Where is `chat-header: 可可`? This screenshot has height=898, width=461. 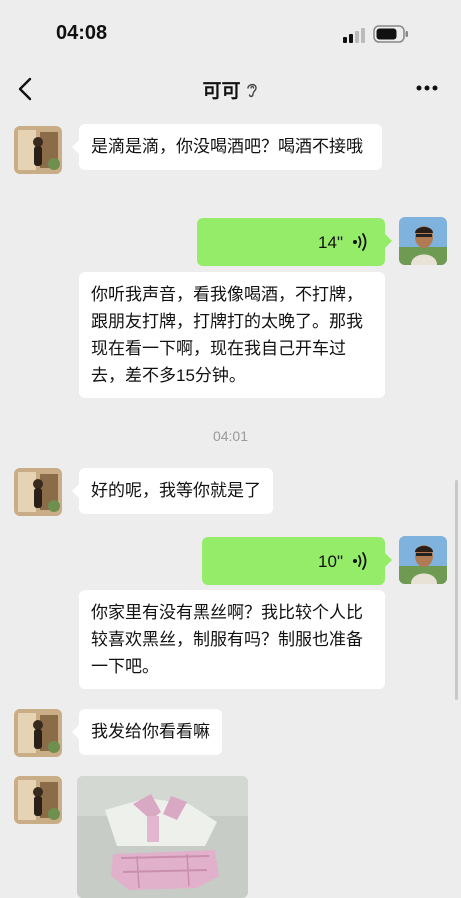
chat-header: 可可 is located at coordinates (230, 88).